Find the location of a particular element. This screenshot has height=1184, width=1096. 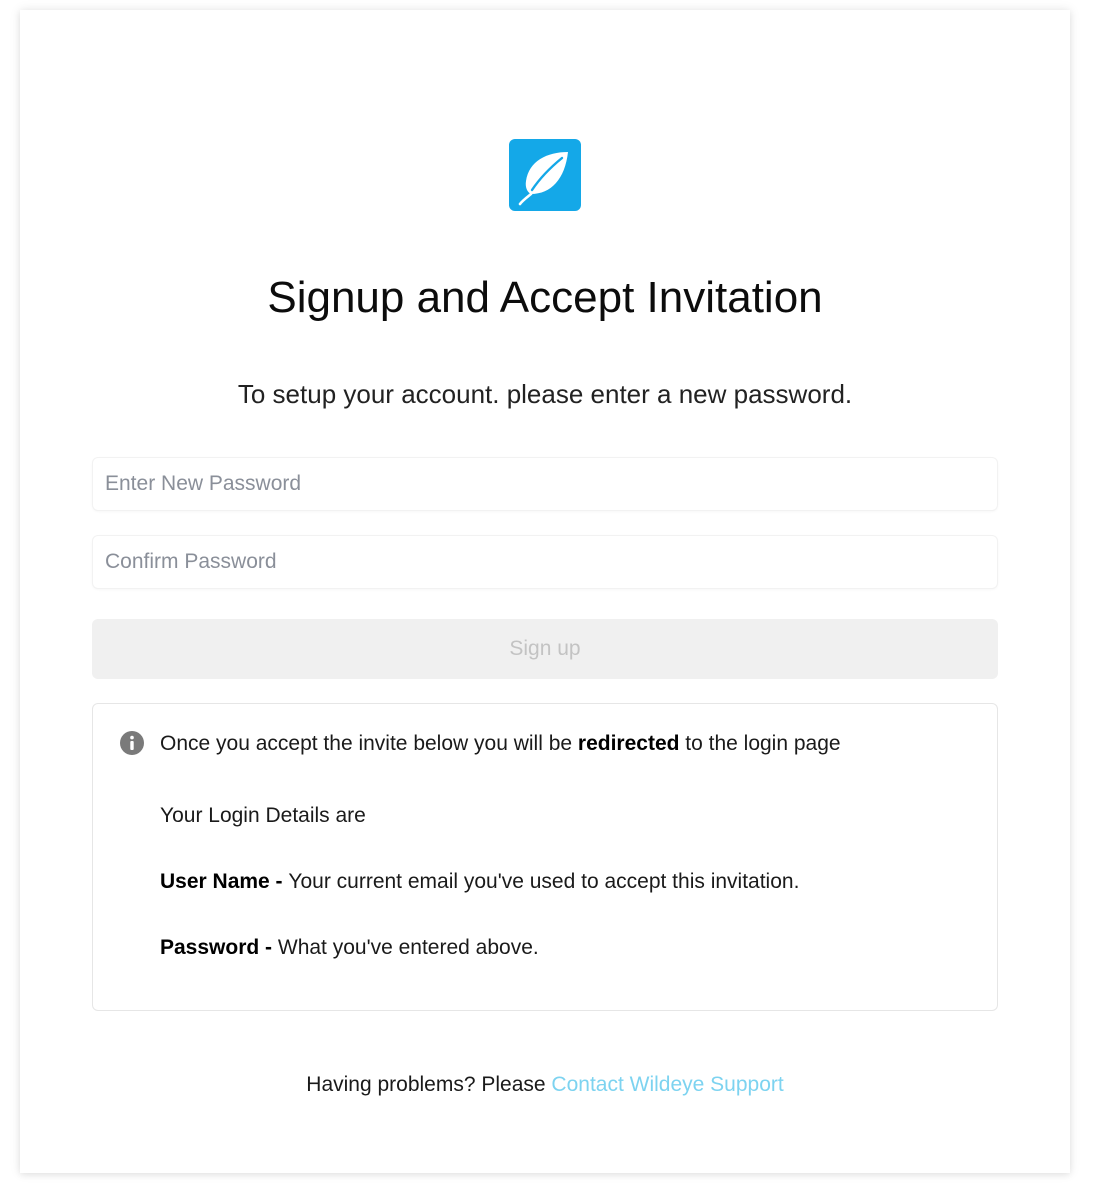

page-title: Signup and Accept Invitation is located at coordinates (545, 297).